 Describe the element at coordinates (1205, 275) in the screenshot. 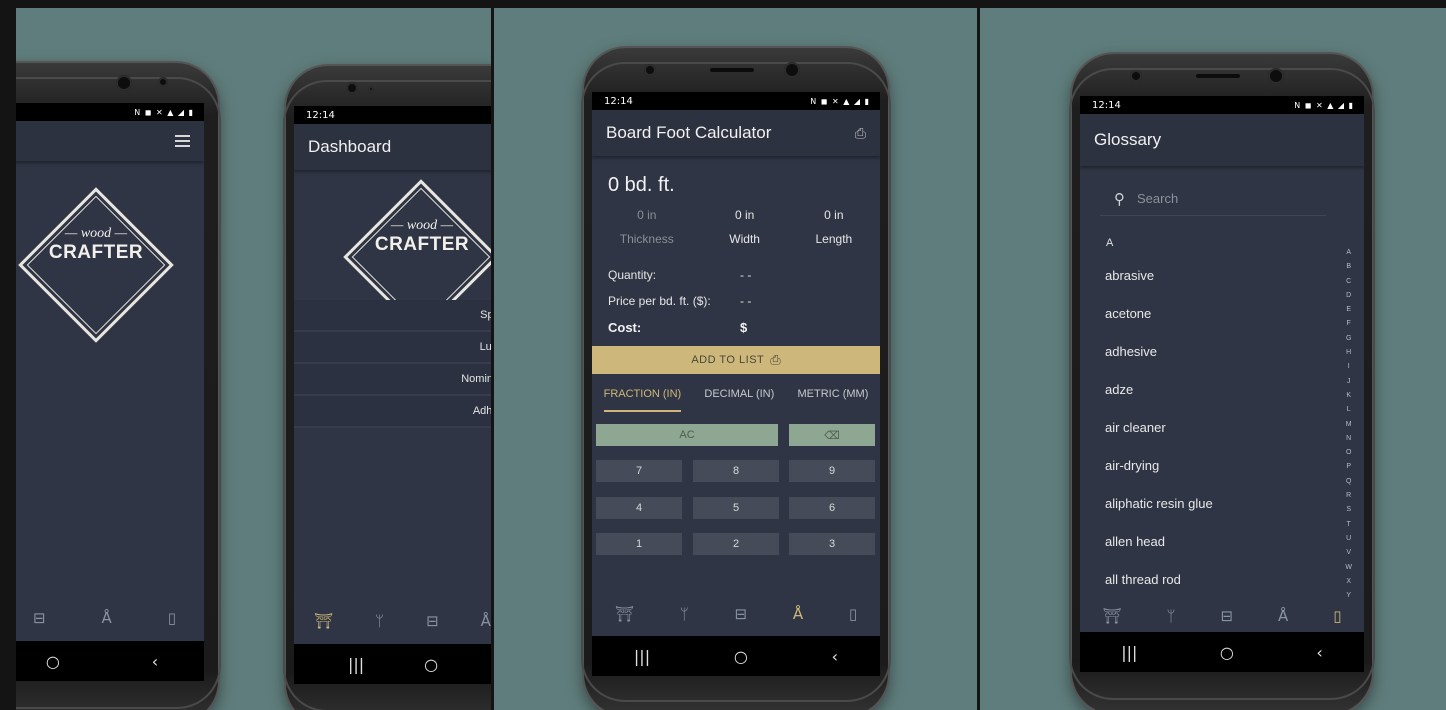

I see `glossary-term: abrasive` at that location.